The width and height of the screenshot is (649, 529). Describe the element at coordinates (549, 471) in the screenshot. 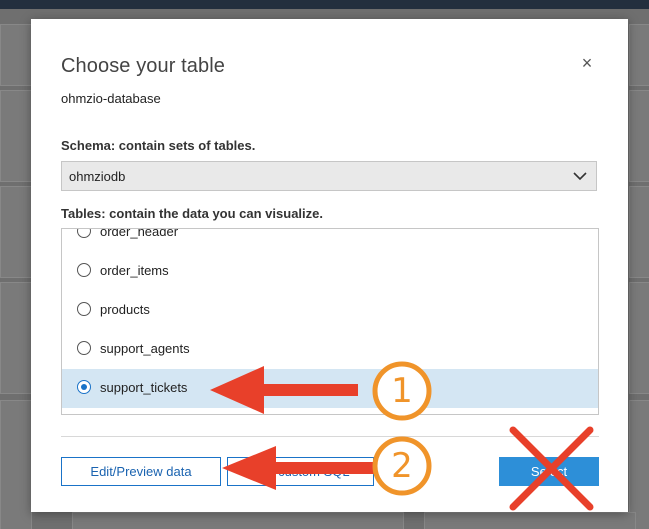

I see `select-button: Select` at that location.